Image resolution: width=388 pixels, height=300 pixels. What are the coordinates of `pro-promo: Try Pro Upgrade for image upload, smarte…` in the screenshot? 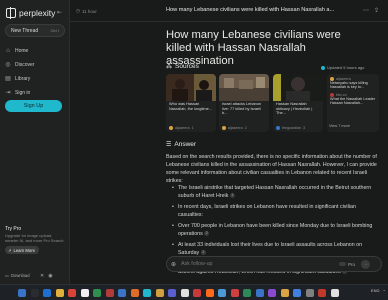 It's located at (35, 240).